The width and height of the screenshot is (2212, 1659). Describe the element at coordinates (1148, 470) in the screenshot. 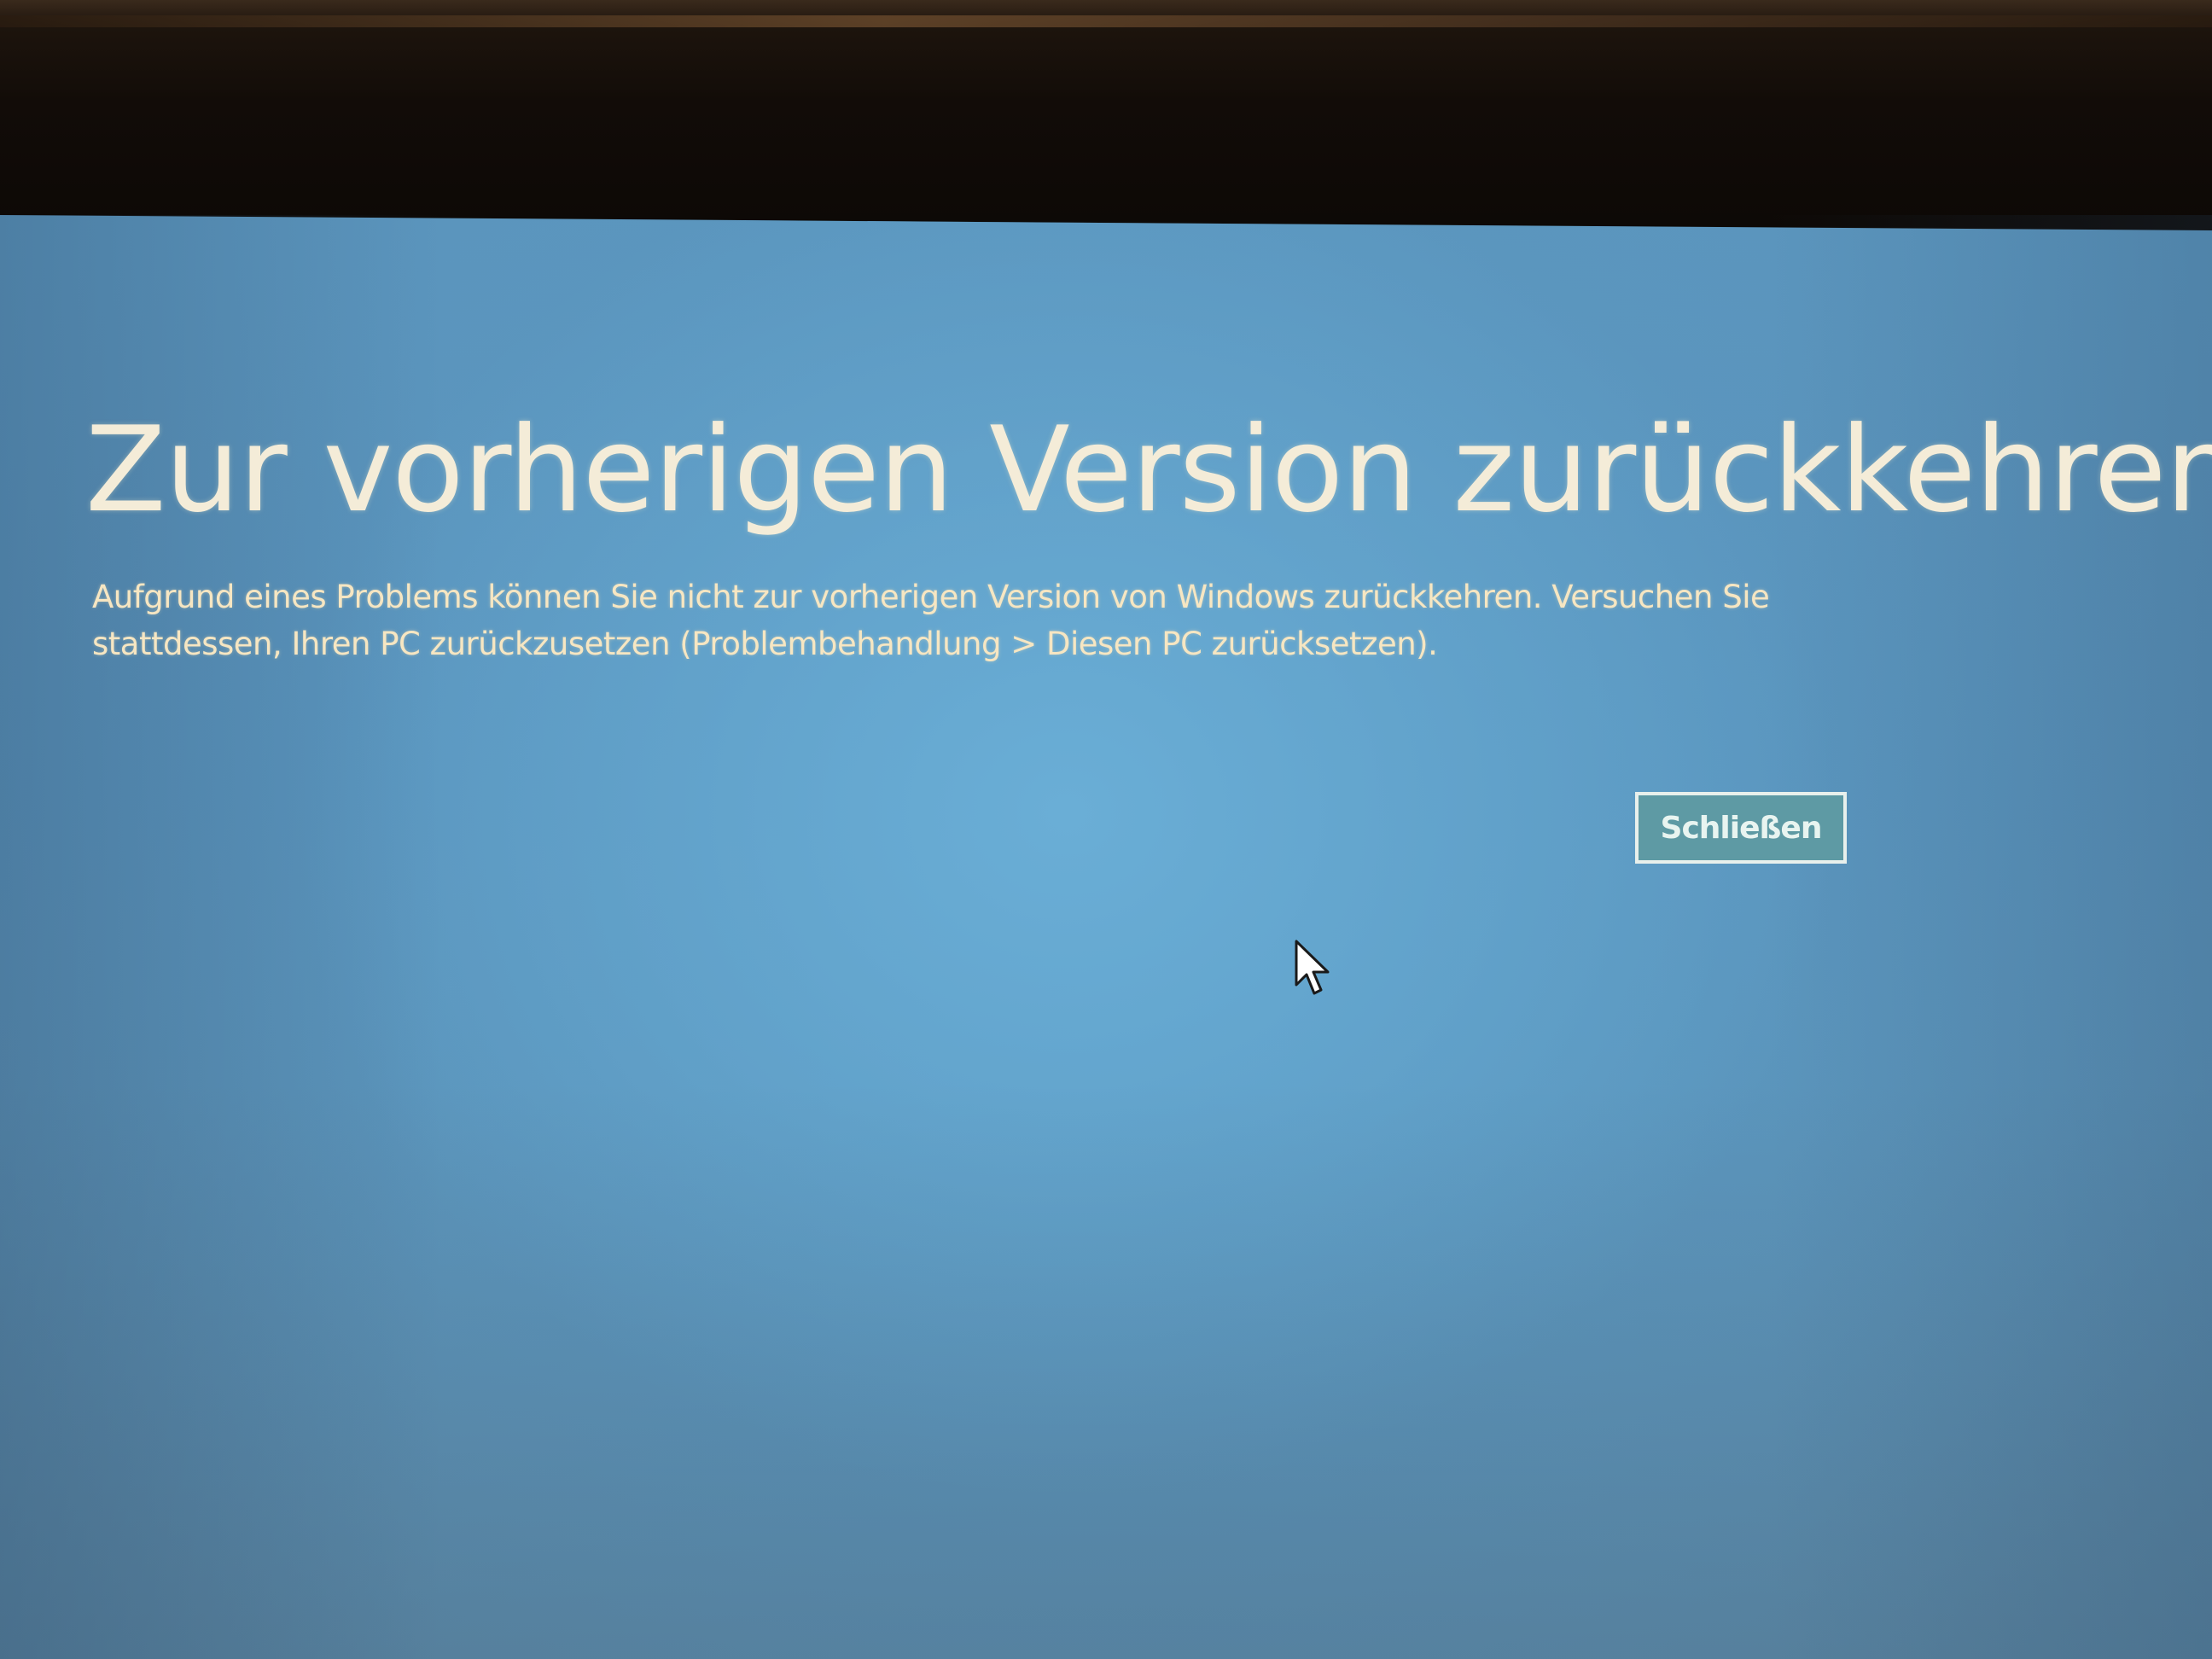

I see `page-title: Zur vorherigen Version zurückkehren` at that location.